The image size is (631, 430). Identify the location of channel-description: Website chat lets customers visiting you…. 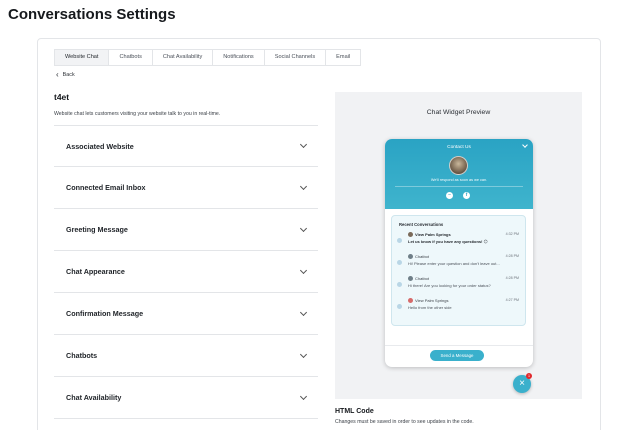
(137, 114).